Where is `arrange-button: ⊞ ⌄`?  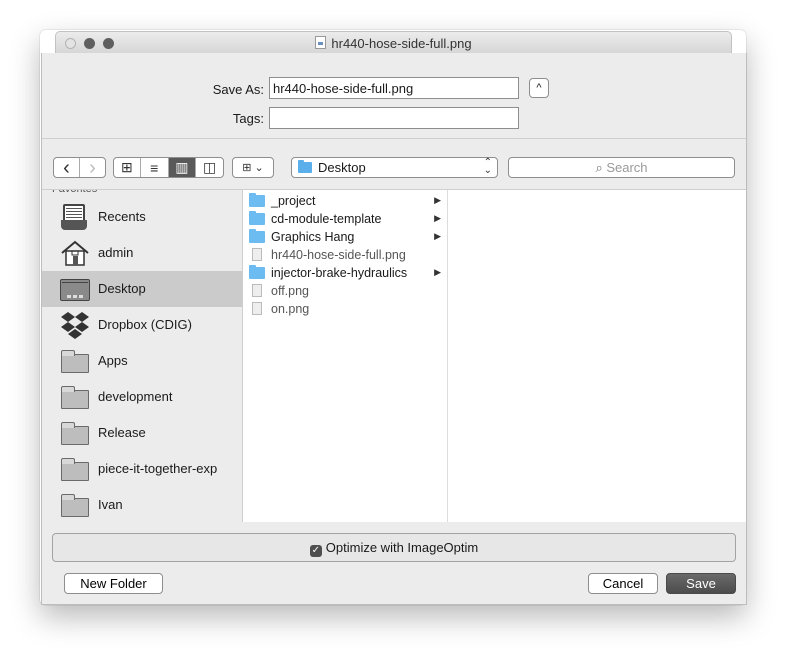 arrange-button: ⊞ ⌄ is located at coordinates (253, 167).